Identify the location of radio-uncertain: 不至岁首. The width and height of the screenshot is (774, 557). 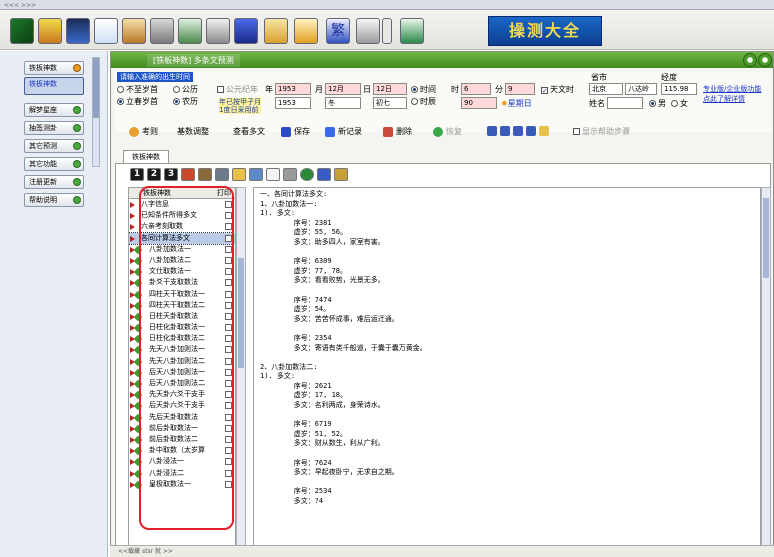
(137, 89).